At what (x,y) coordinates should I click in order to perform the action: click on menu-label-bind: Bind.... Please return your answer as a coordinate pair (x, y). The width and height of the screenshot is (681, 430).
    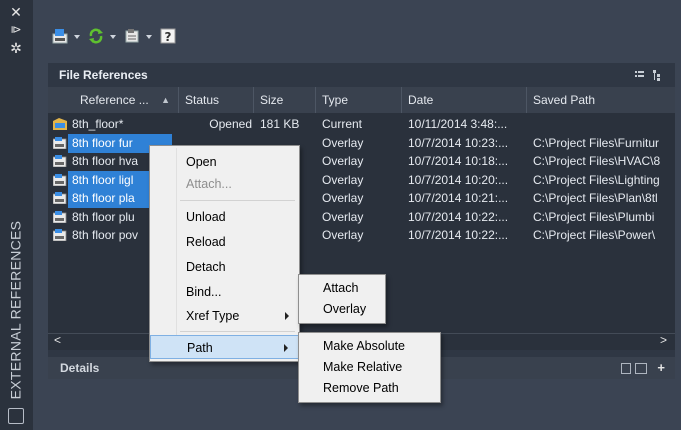
    Looking at the image, I should click on (204, 292).